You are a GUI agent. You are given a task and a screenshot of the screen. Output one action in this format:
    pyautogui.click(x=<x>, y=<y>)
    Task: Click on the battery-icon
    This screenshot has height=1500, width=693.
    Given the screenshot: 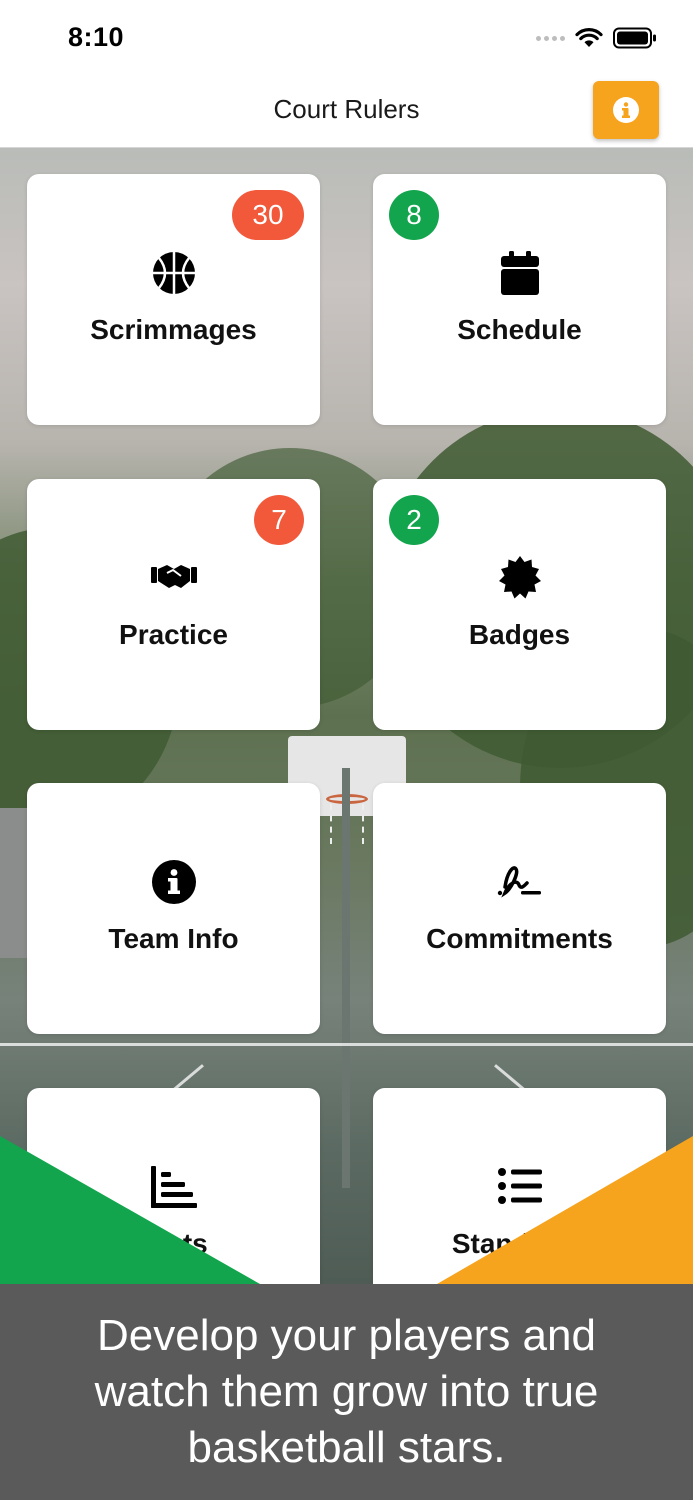 What is the action you would take?
    pyautogui.click(x=634, y=38)
    